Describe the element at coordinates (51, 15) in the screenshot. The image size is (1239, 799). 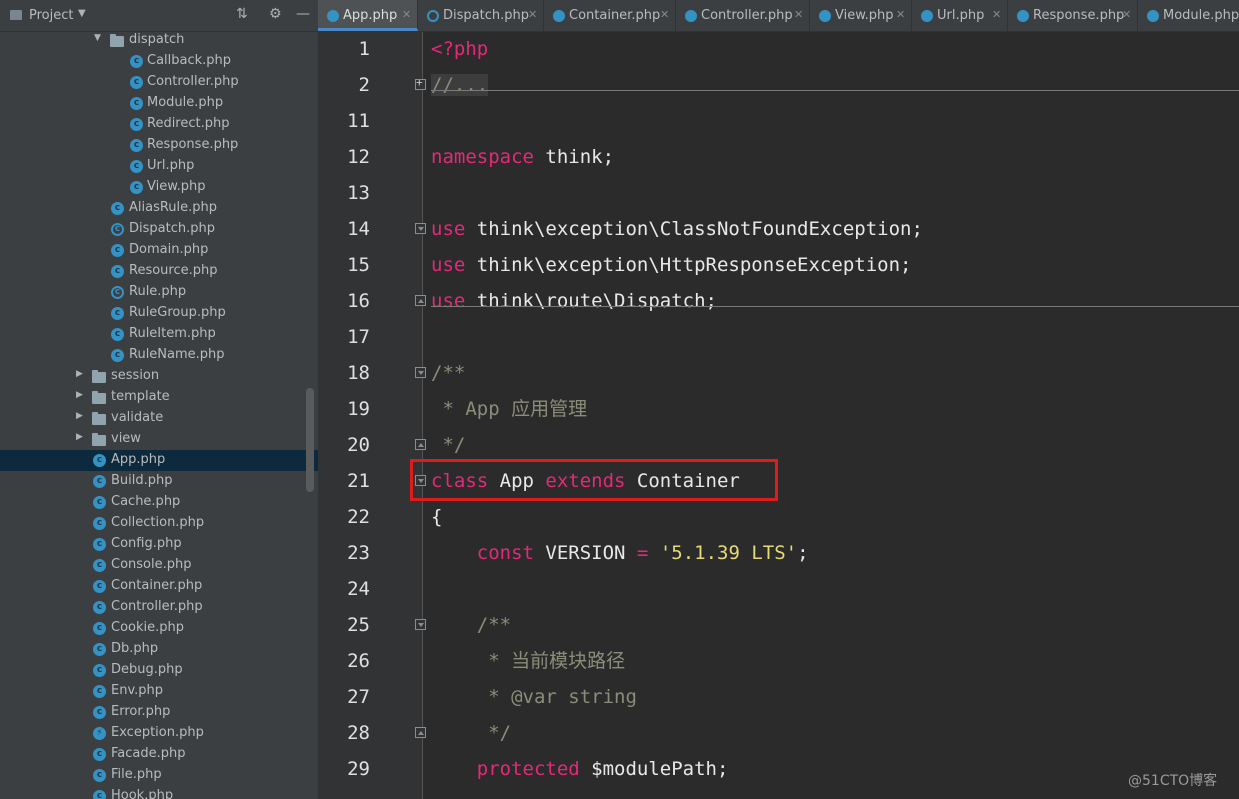
I see `project-view-selector: Project` at that location.